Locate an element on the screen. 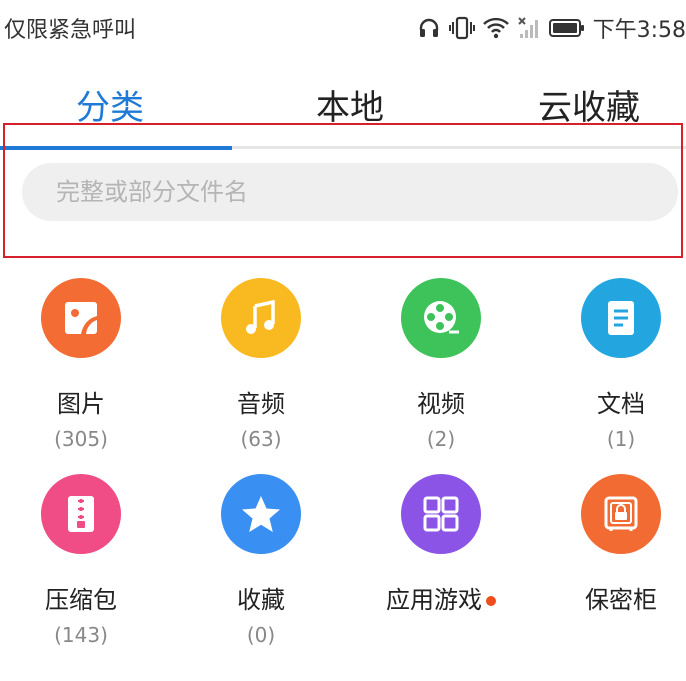 The image size is (686, 681). category-archives: 压缩包 (143) is located at coordinates (81, 560).